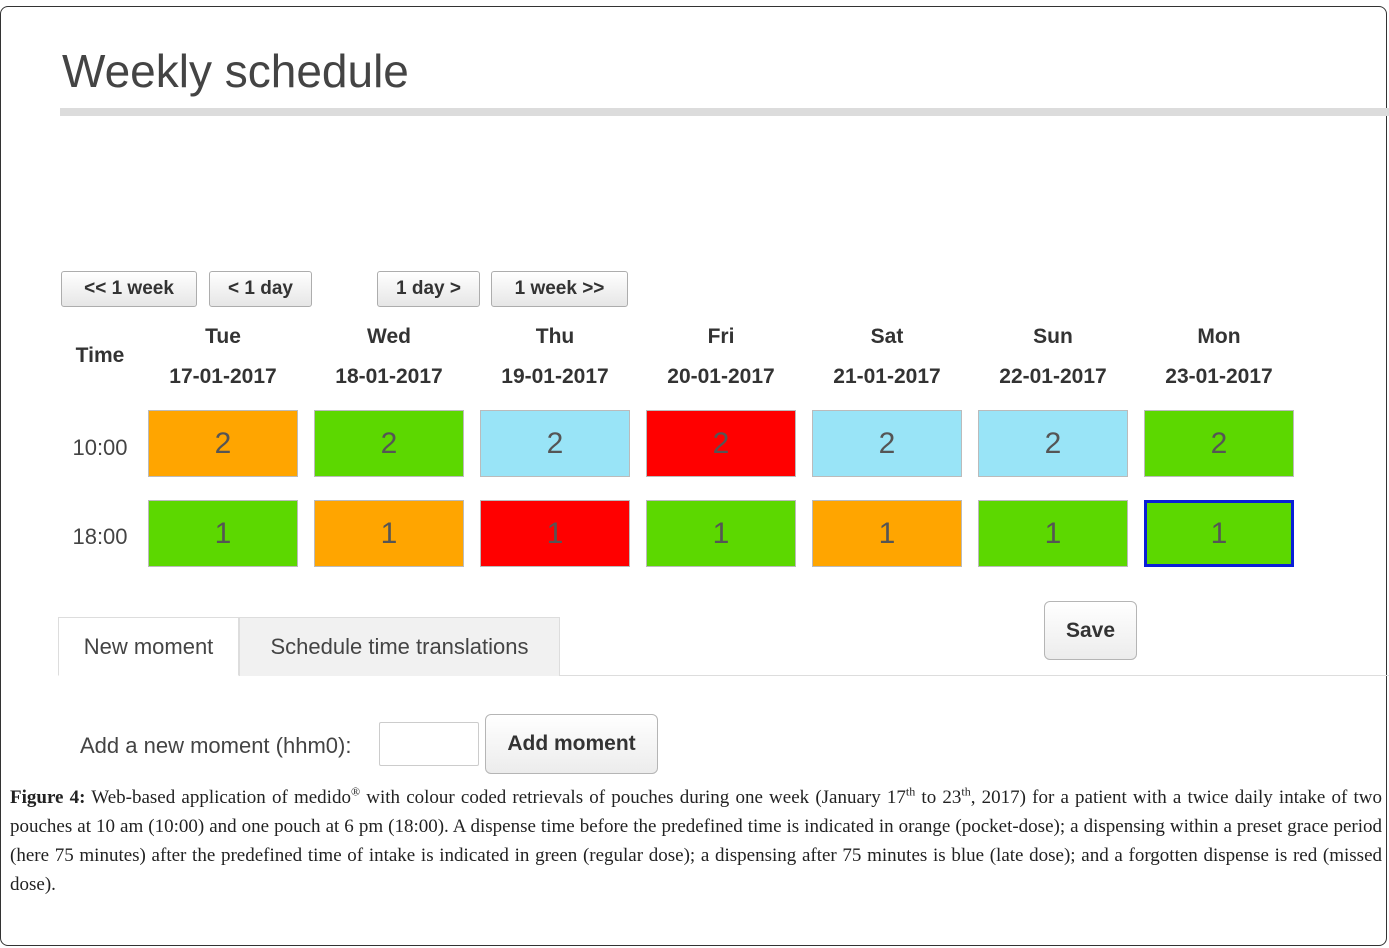  I want to click on day-name: Sat, so click(887, 336).